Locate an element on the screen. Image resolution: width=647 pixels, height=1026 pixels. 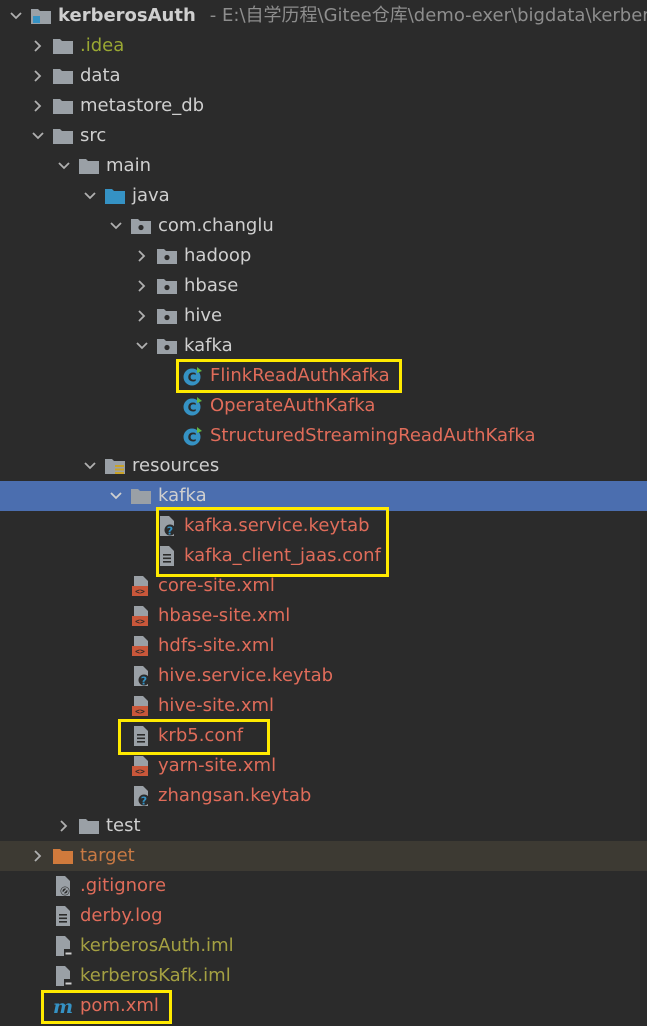
item-label: kafka is located at coordinates (208, 345).